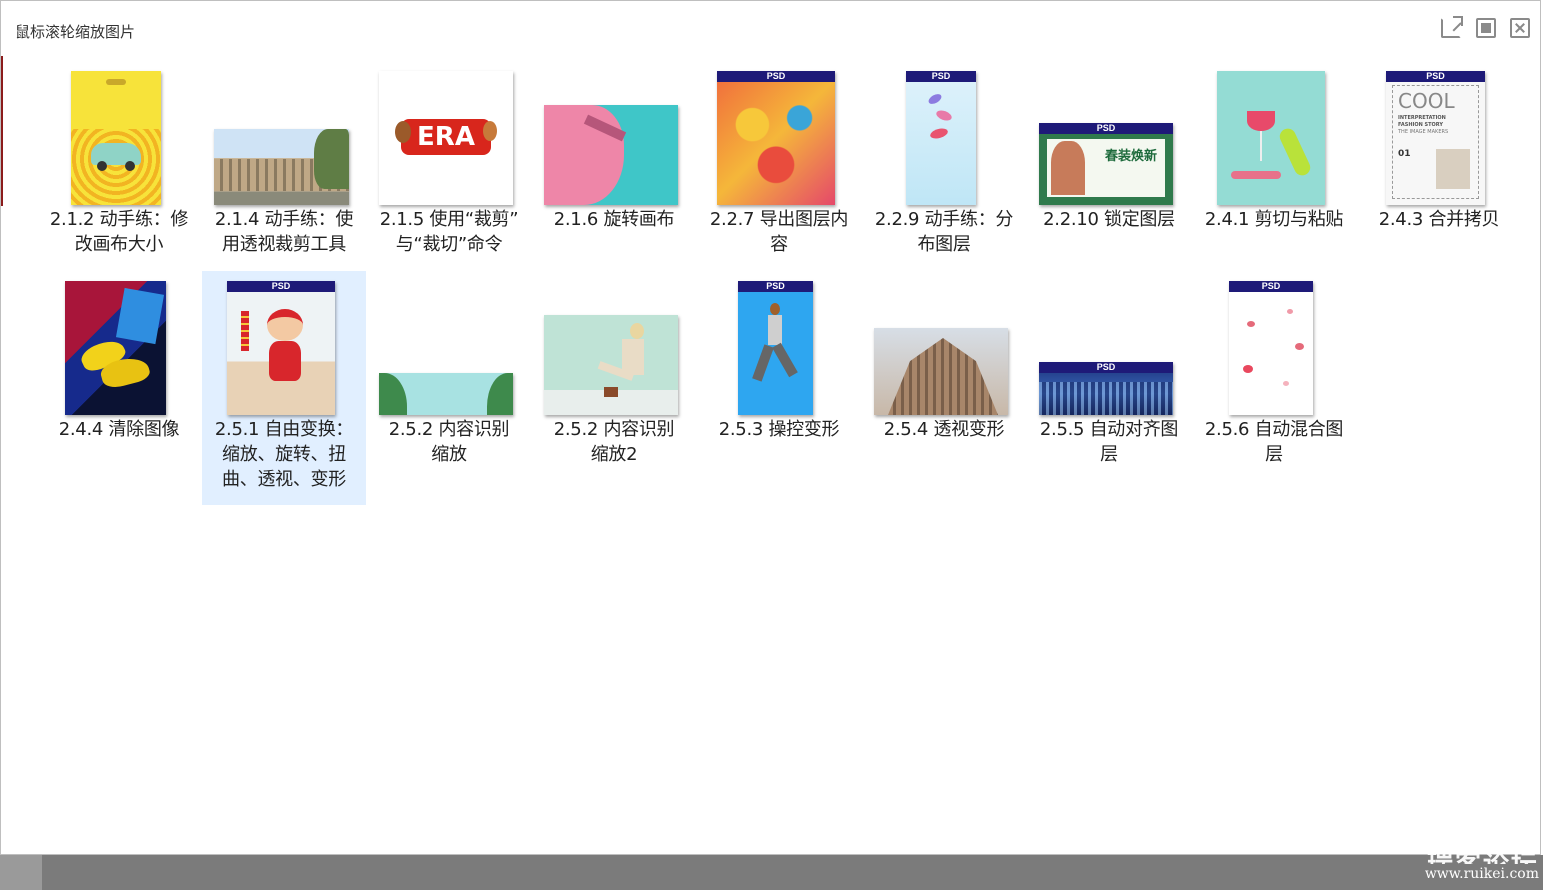  Describe the element at coordinates (2, 131) in the screenshot. I see `window-edge-accent` at that location.